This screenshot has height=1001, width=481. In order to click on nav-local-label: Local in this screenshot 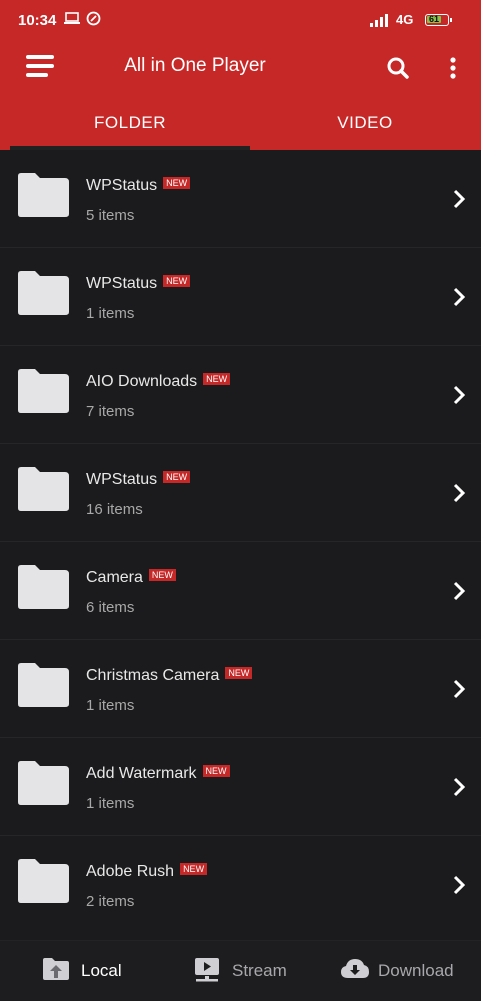, I will do `click(101, 970)`.